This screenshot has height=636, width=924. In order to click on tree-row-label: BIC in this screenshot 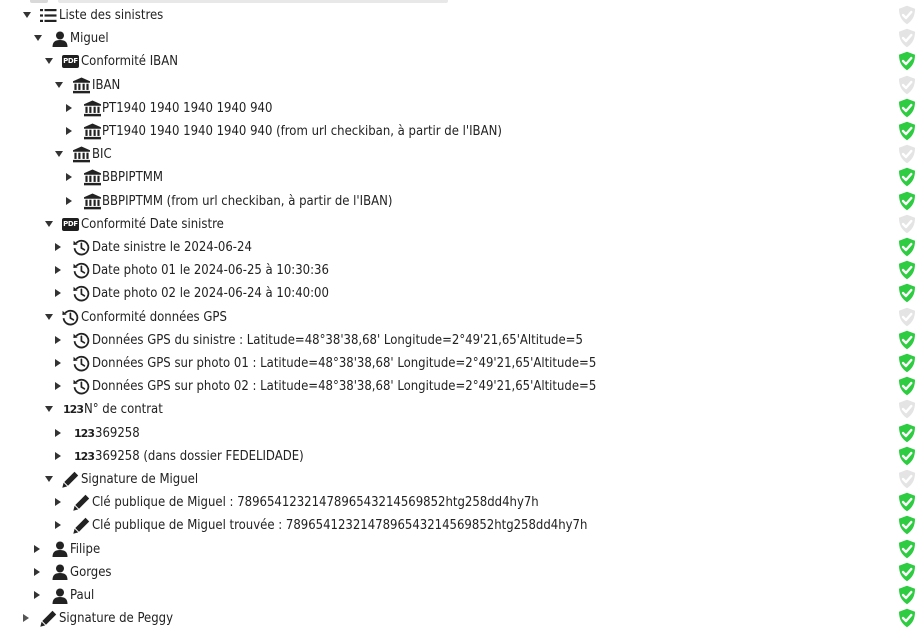, I will do `click(102, 155)`.